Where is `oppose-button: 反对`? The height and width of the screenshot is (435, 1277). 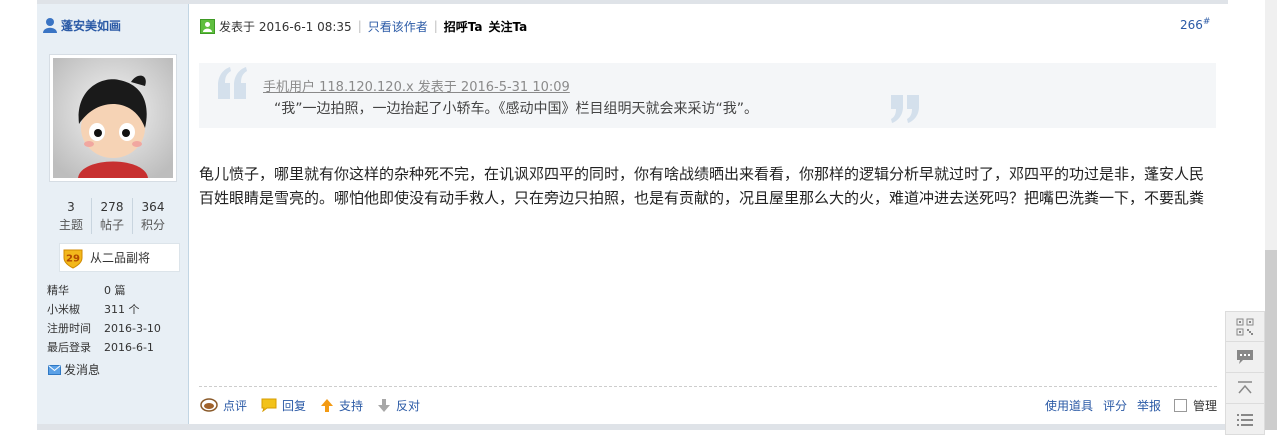
oppose-button: 反对 is located at coordinates (398, 405).